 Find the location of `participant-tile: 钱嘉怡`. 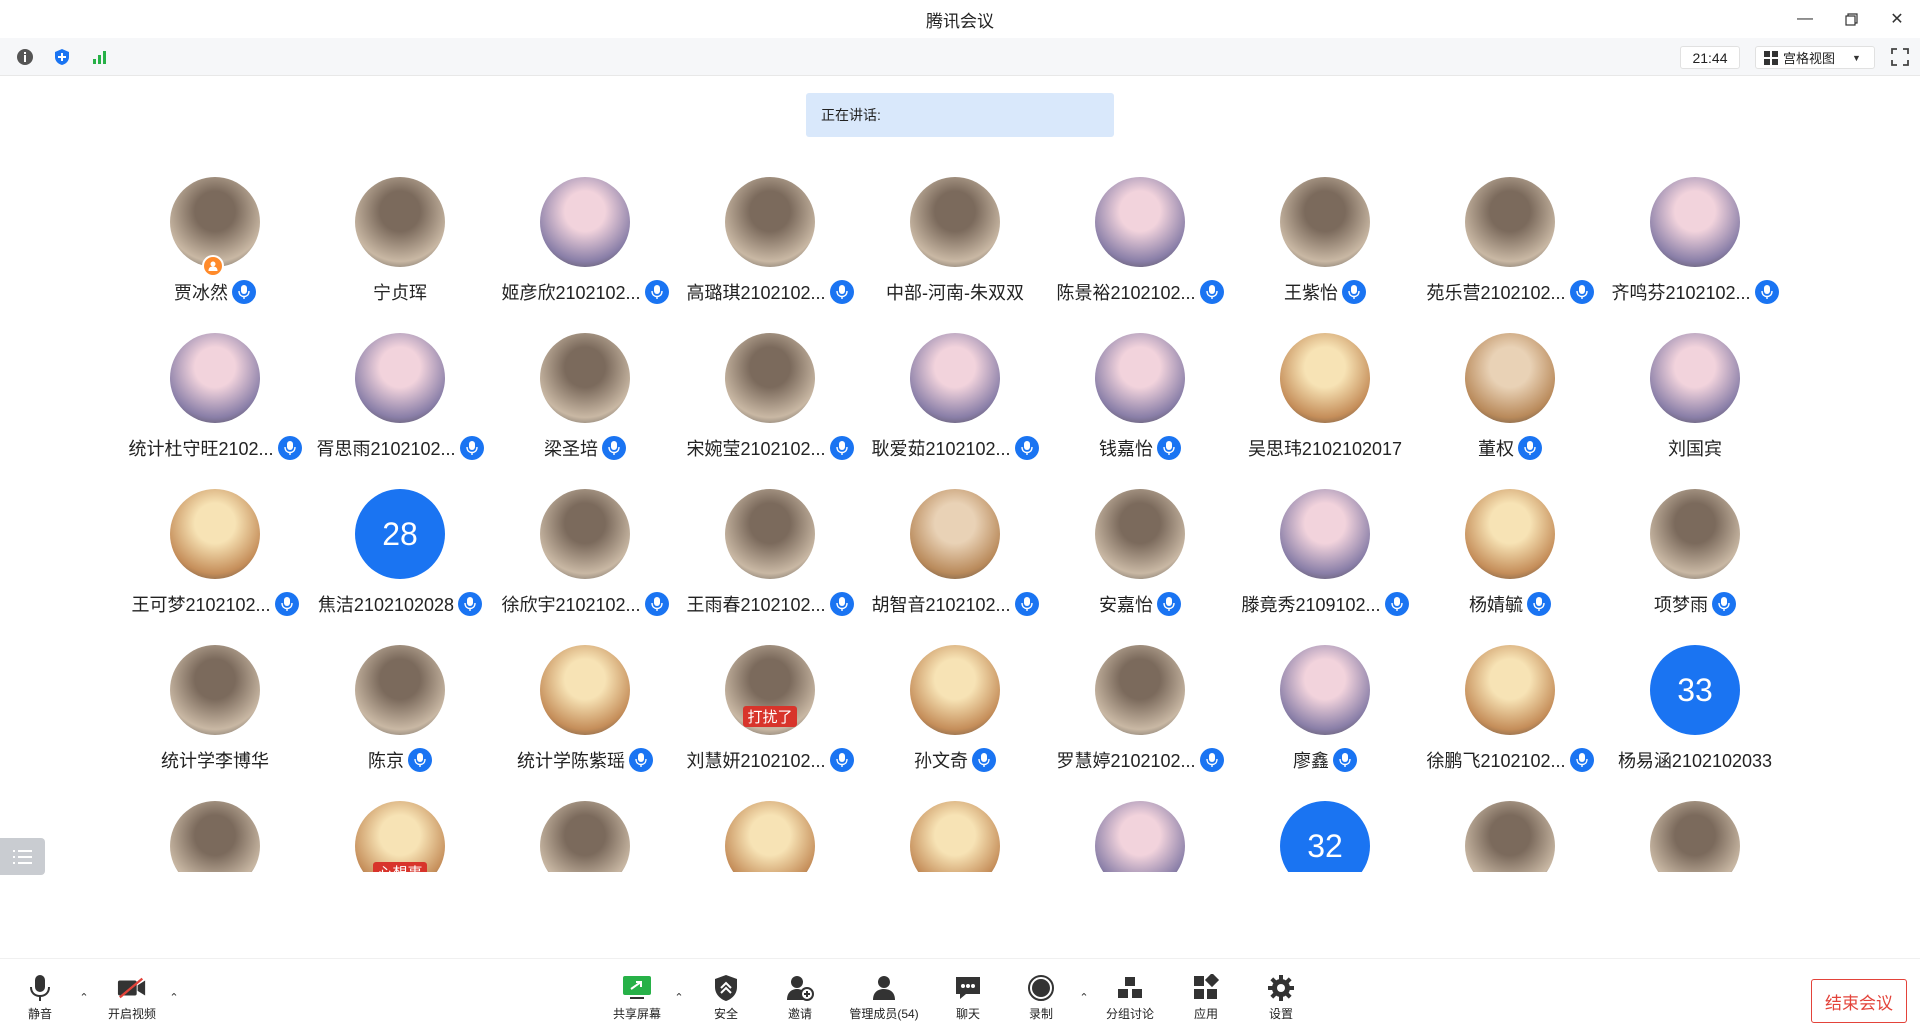

participant-tile: 钱嘉怡 is located at coordinates (1140, 403).